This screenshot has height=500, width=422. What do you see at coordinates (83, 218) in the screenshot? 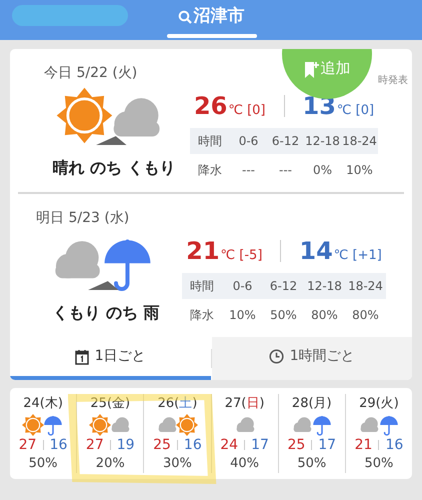
I see `date-label: 明日 5/23 (水)` at bounding box center [83, 218].